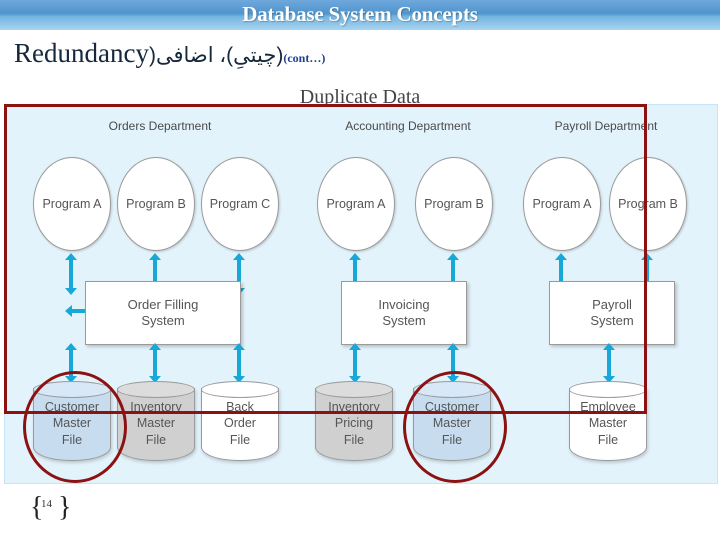 The height and width of the screenshot is (540, 720). What do you see at coordinates (304, 58) in the screenshot?
I see `page-title-continued: (cont…)` at bounding box center [304, 58].